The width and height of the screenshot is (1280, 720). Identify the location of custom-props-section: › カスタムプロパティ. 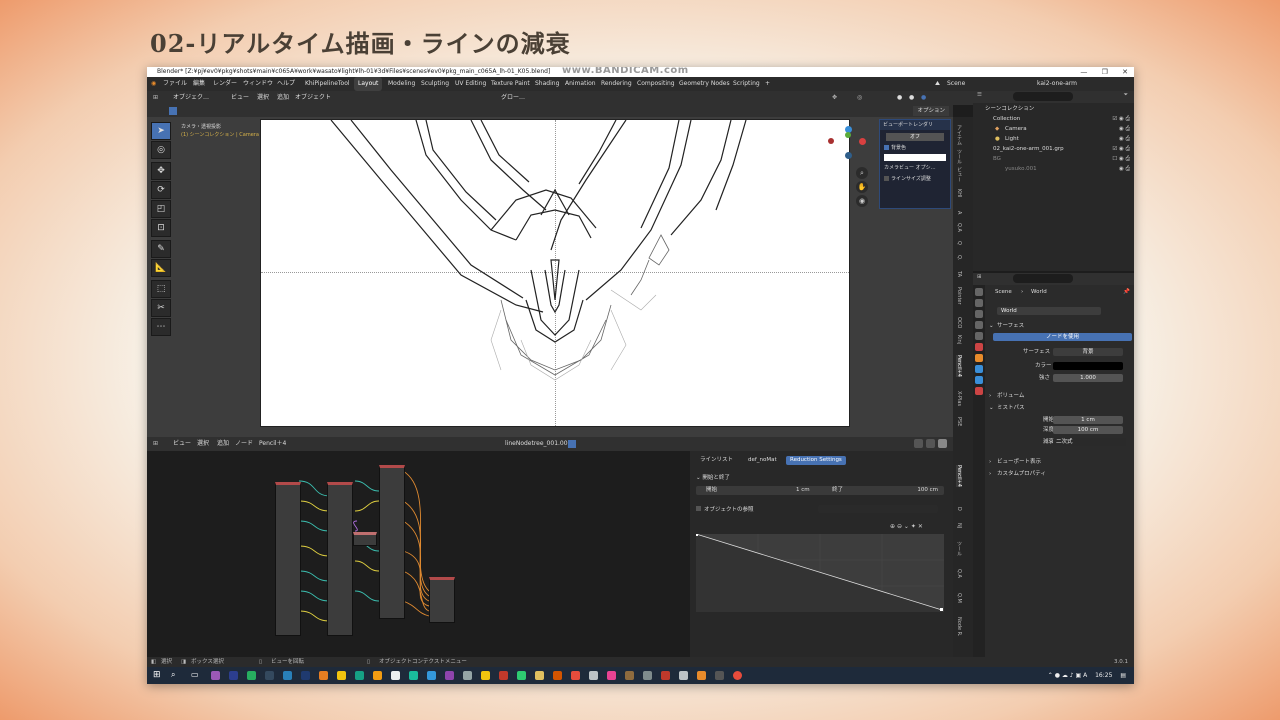
(1059, 474).